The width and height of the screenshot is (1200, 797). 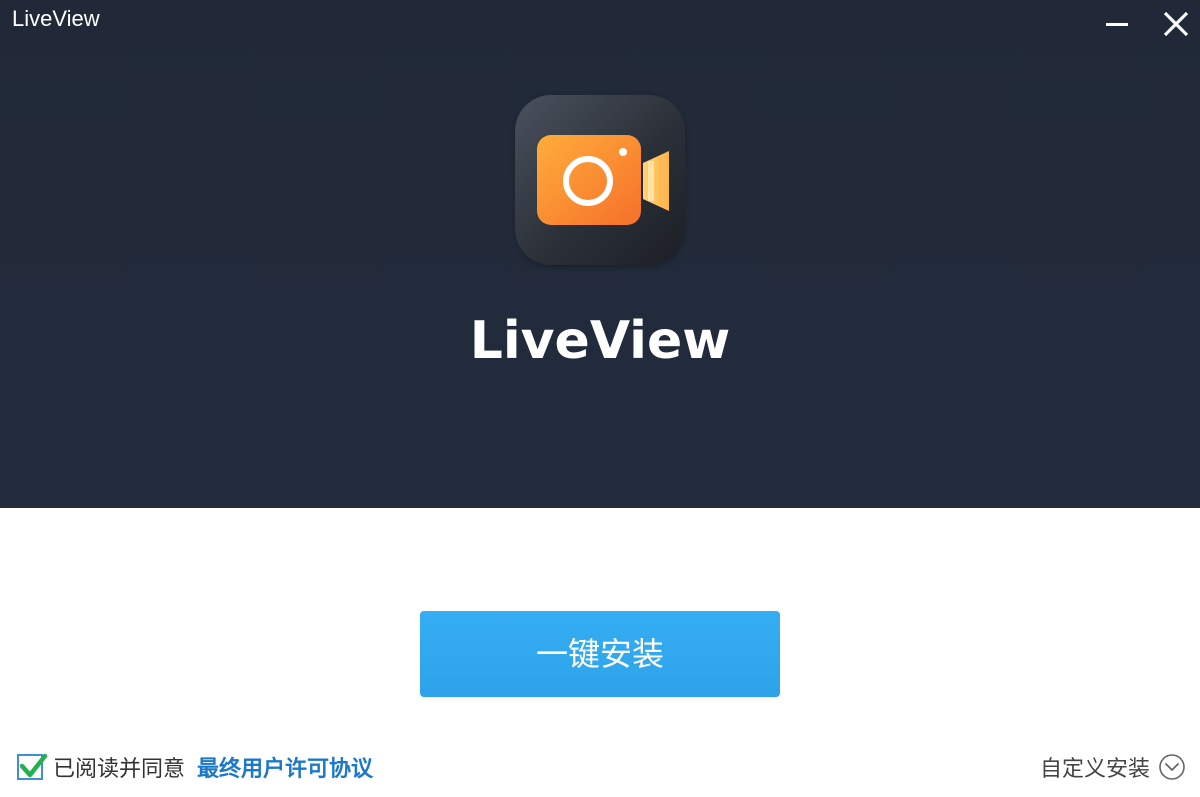 I want to click on app-logo, so click(x=600, y=180).